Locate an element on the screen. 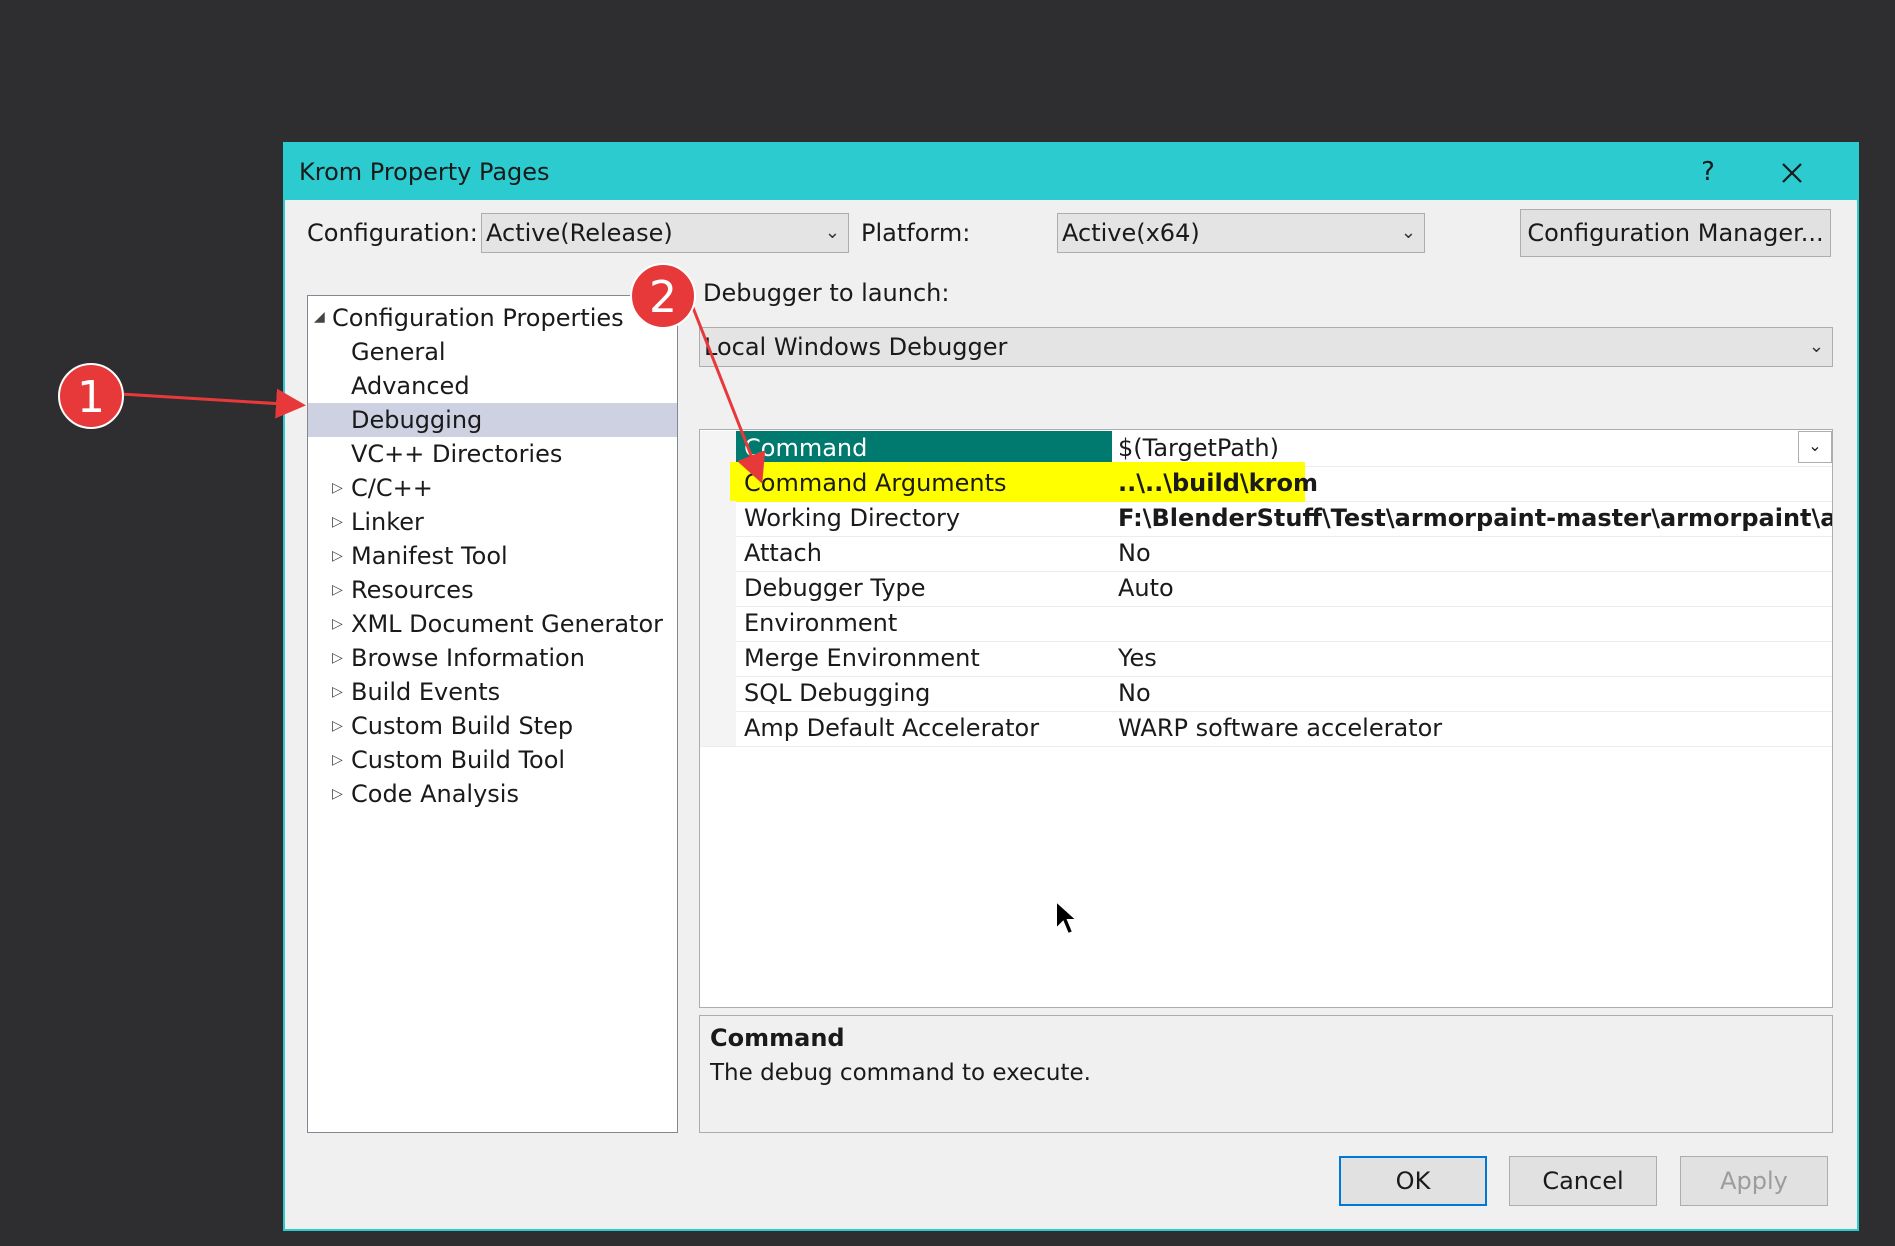  annotation-badge-1: 1 is located at coordinates (91, 396).